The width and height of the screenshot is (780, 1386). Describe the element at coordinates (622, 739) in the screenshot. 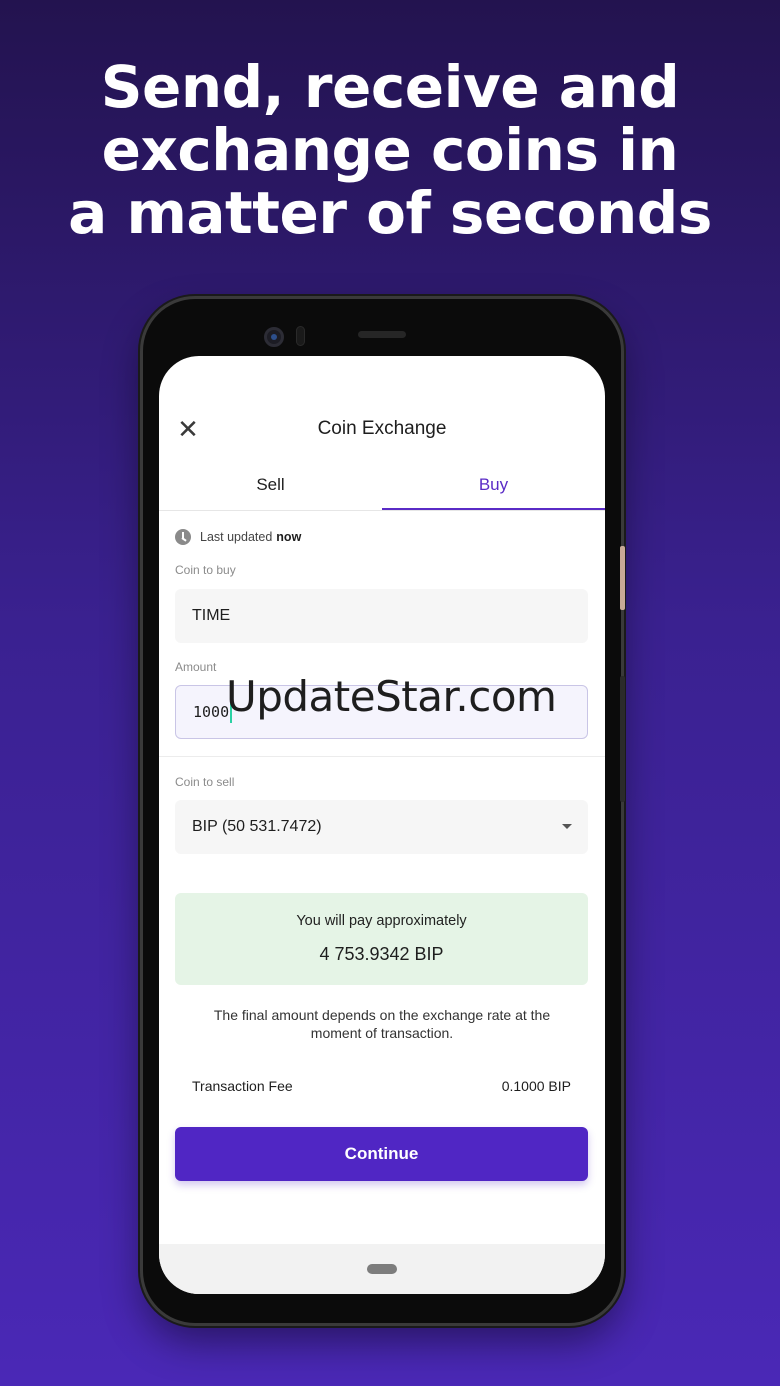

I see `volume-button` at that location.